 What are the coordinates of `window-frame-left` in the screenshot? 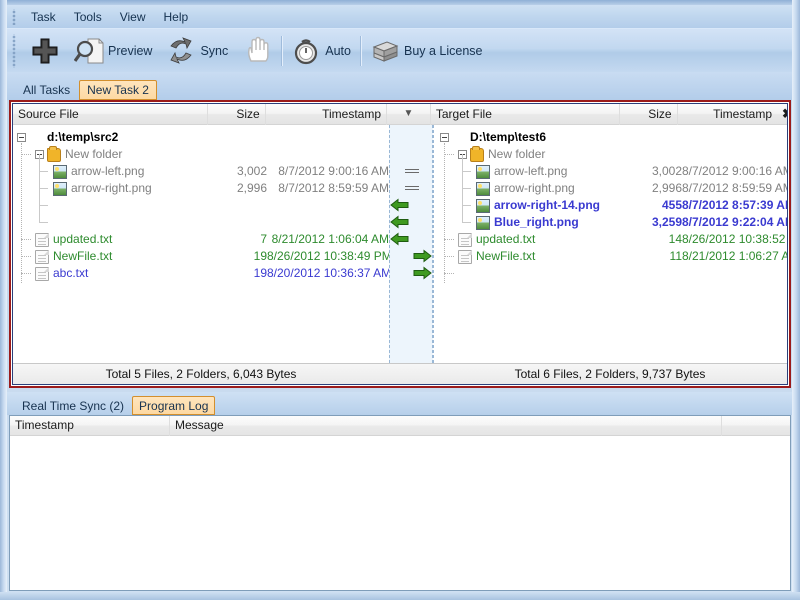 It's located at (3, 300).